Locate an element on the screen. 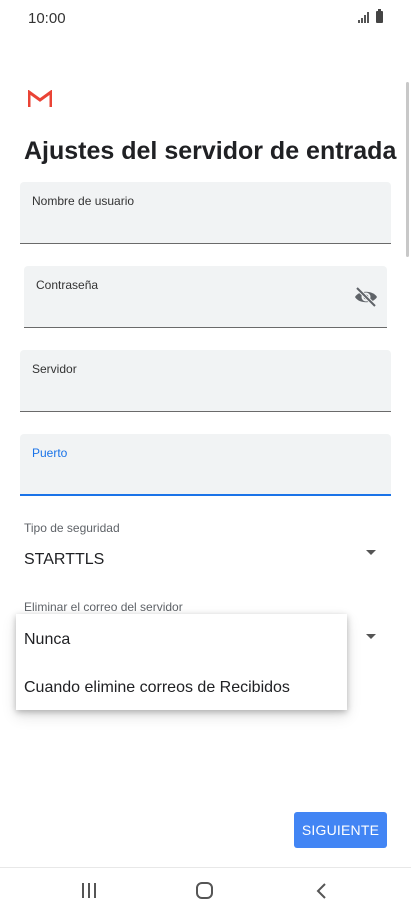 This screenshot has width=411, height=914. delete-from-server-label: Eliminar el correo del servidor is located at coordinates (103, 607).